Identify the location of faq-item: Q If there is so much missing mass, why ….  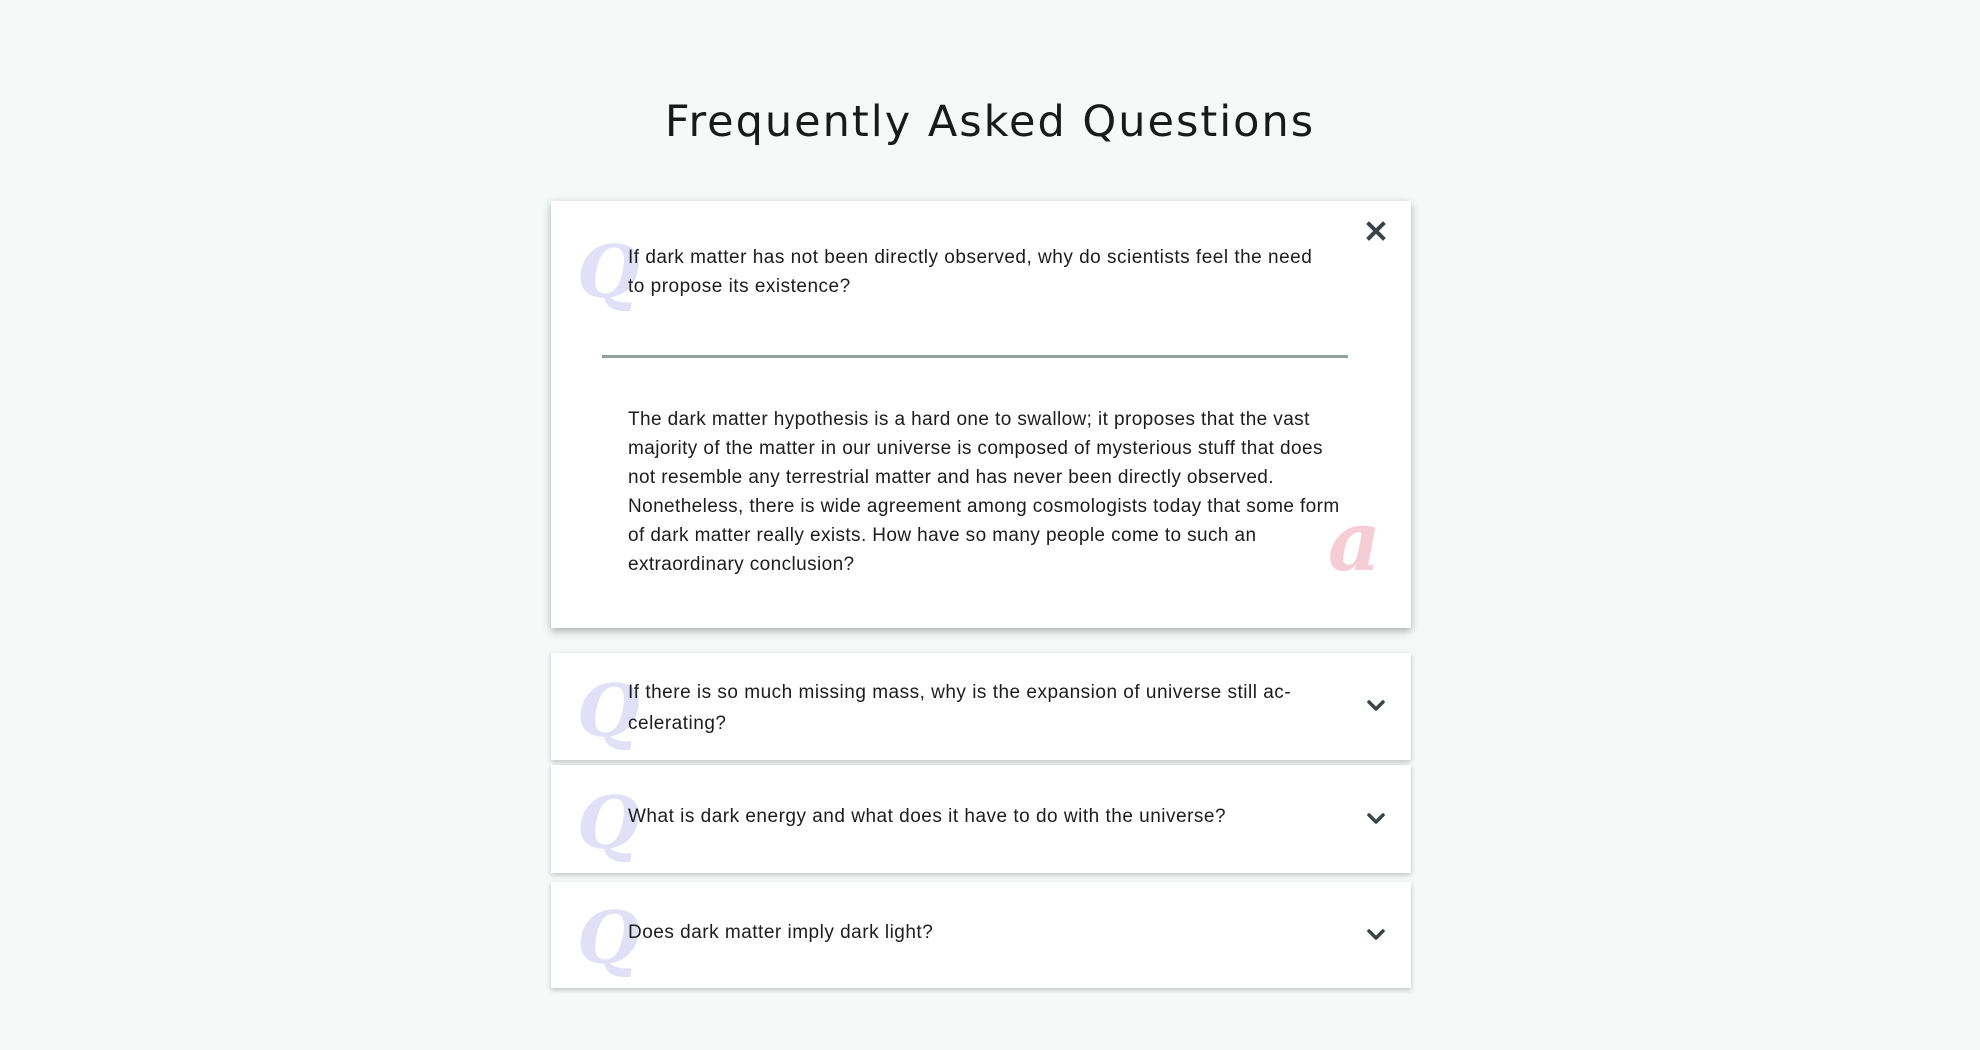
(981, 706).